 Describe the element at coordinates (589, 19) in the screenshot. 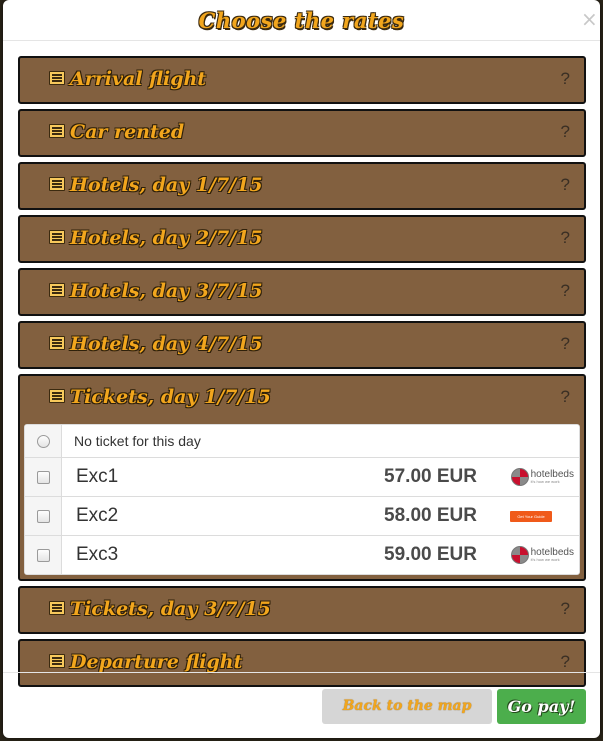

I see `close-icon: ×` at that location.